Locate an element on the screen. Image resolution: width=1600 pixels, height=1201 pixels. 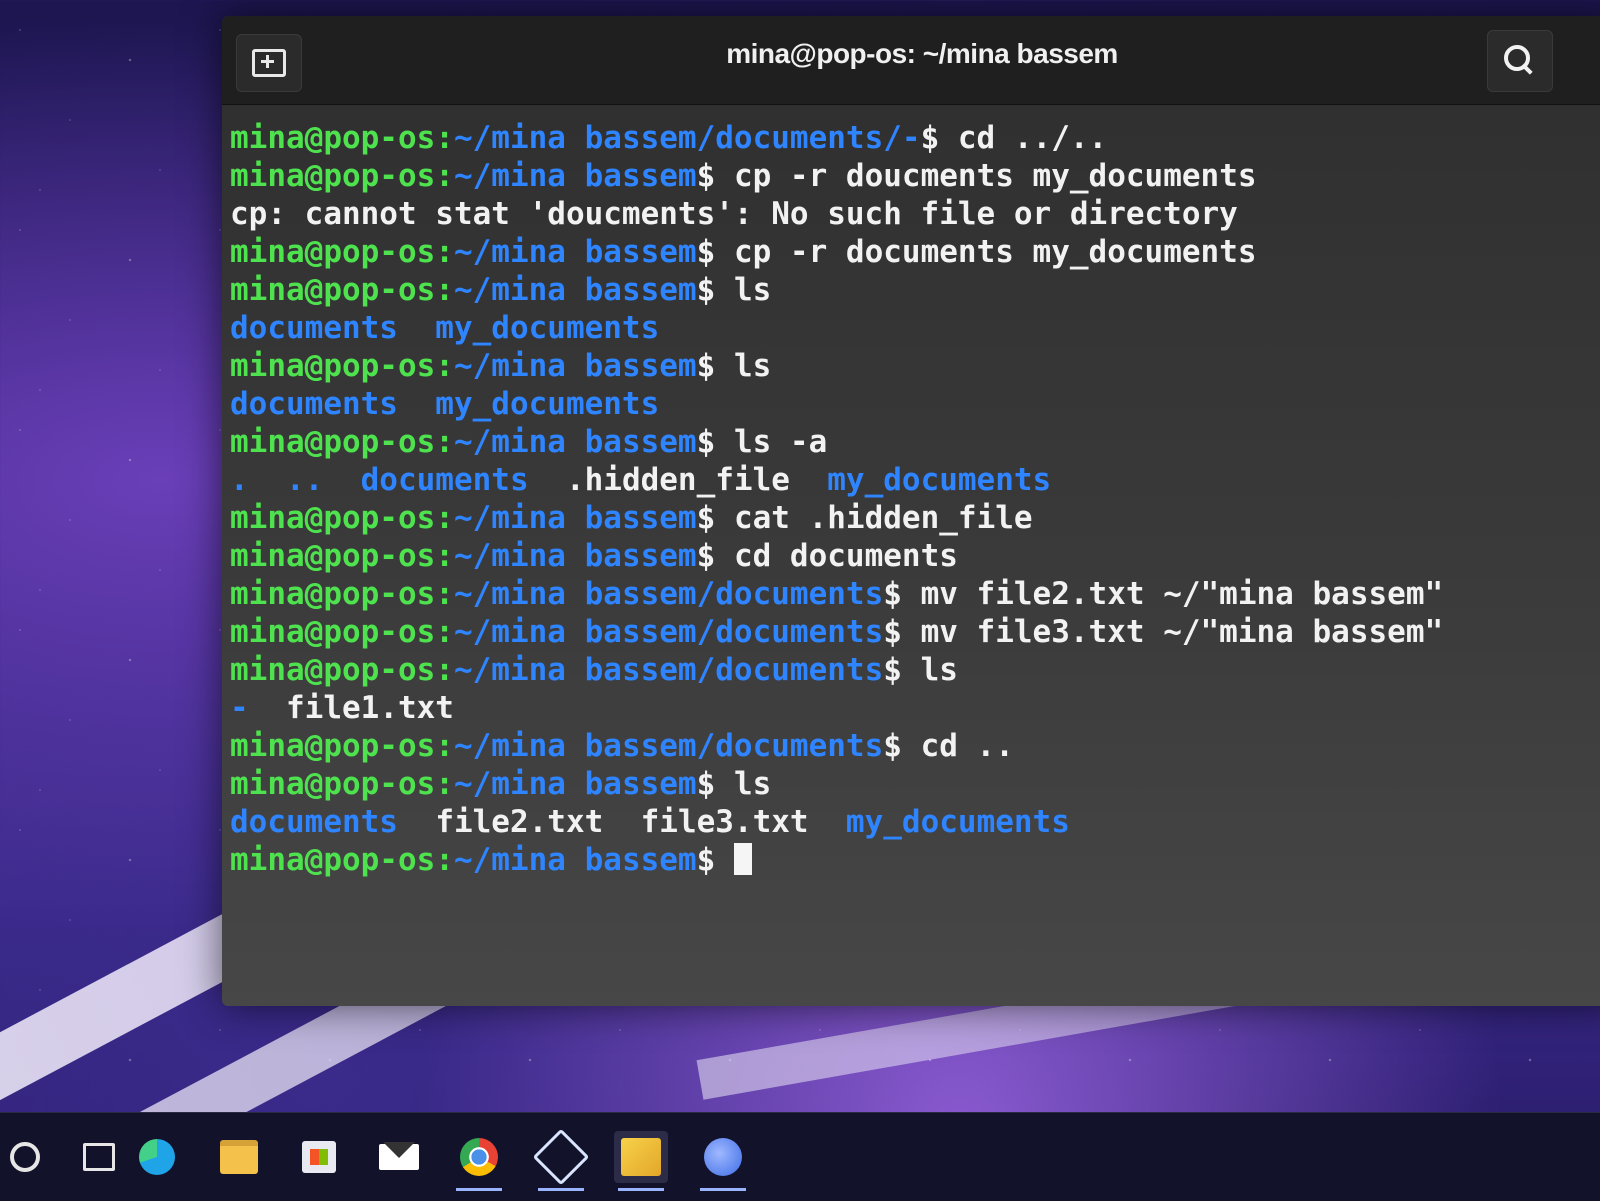
microsoft-store-button is located at coordinates (319, 1157).